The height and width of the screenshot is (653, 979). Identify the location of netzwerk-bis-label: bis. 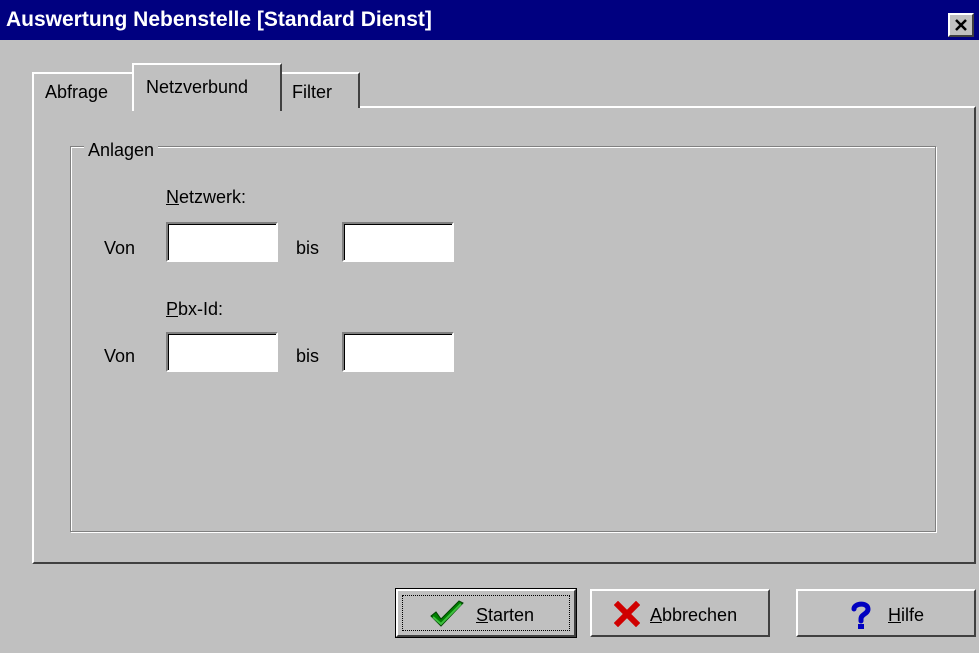
(308, 248).